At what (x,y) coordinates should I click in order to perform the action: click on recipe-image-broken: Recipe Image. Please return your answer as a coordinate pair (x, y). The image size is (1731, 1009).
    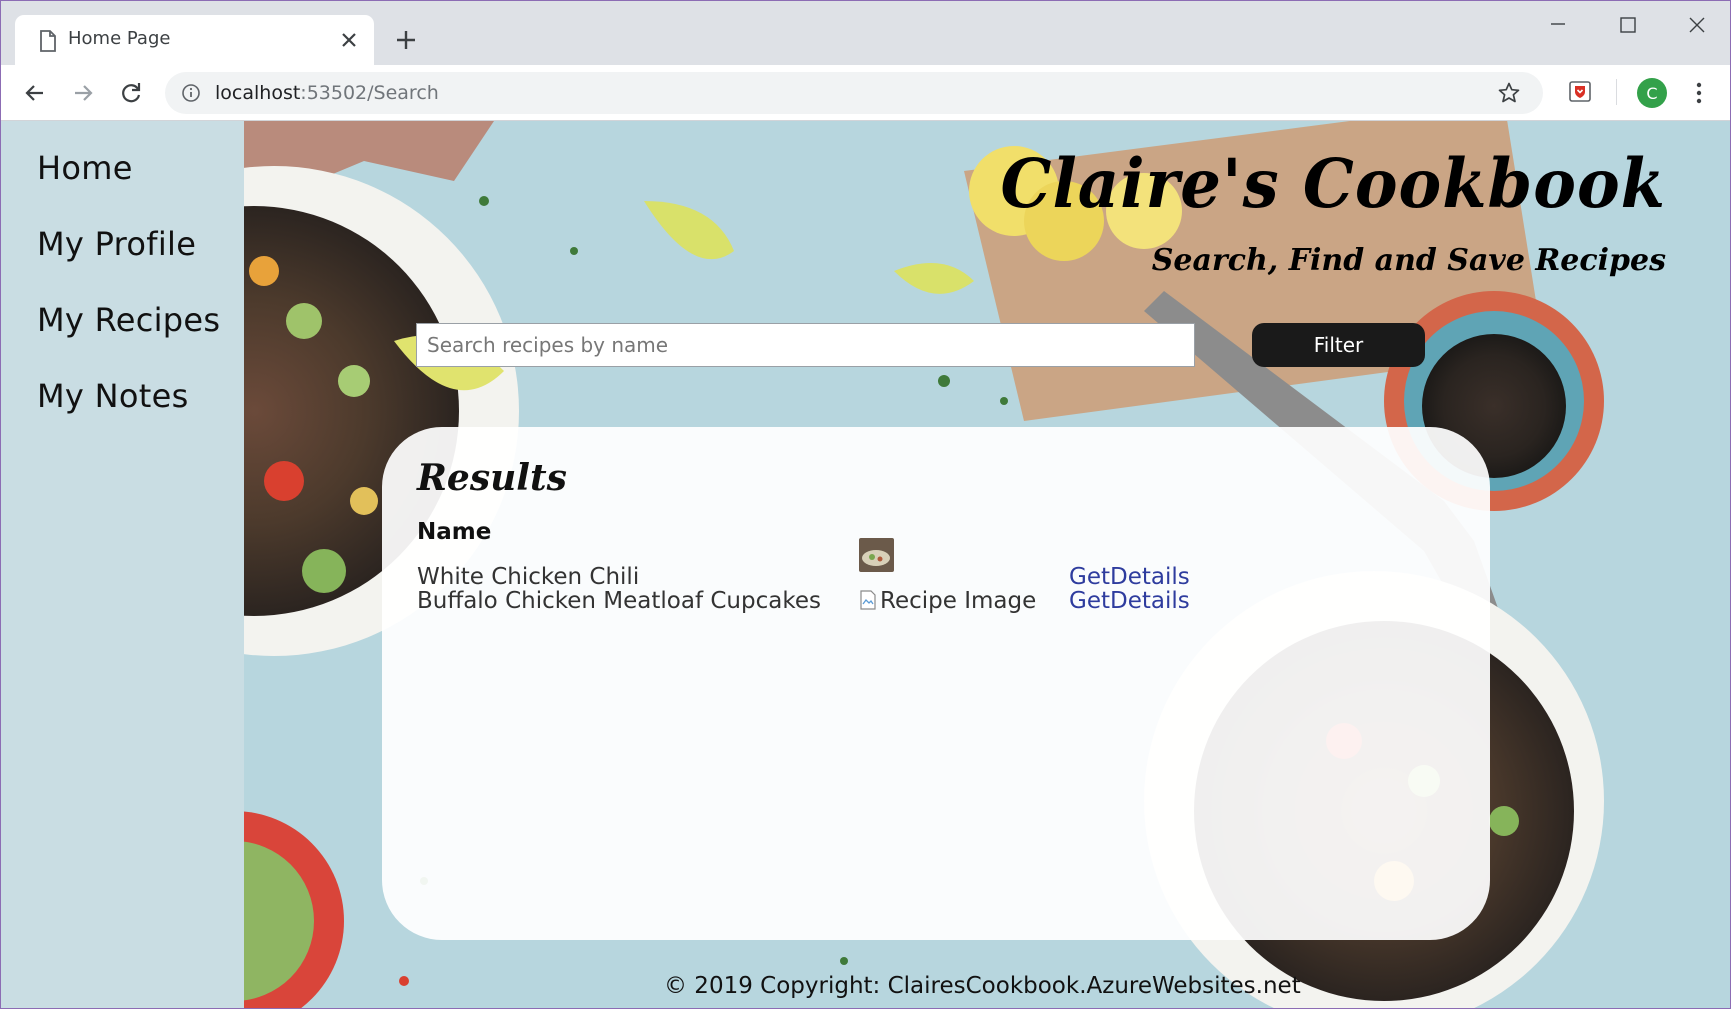
    Looking at the image, I should click on (947, 601).